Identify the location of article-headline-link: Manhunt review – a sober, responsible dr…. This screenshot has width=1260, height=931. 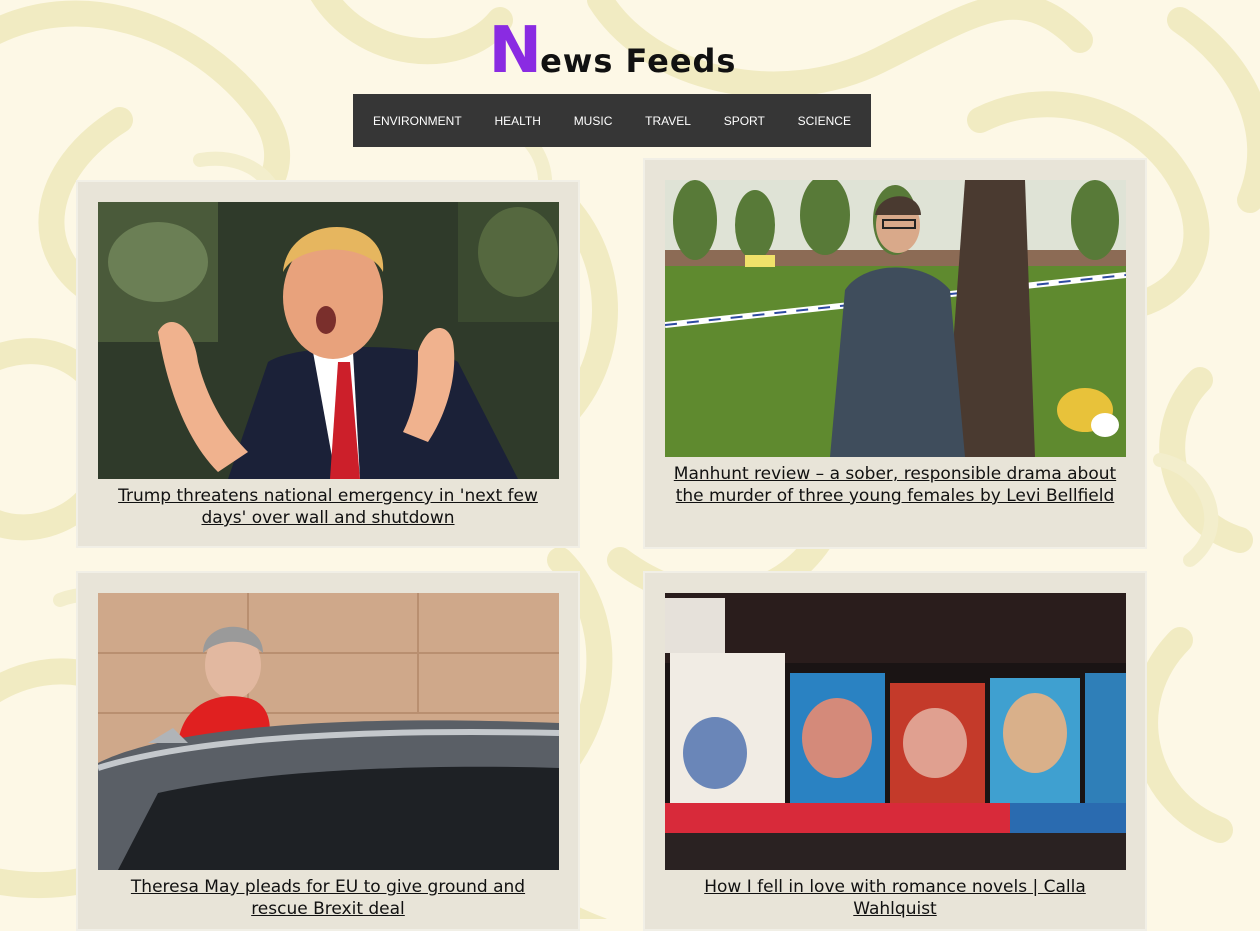
(895, 485).